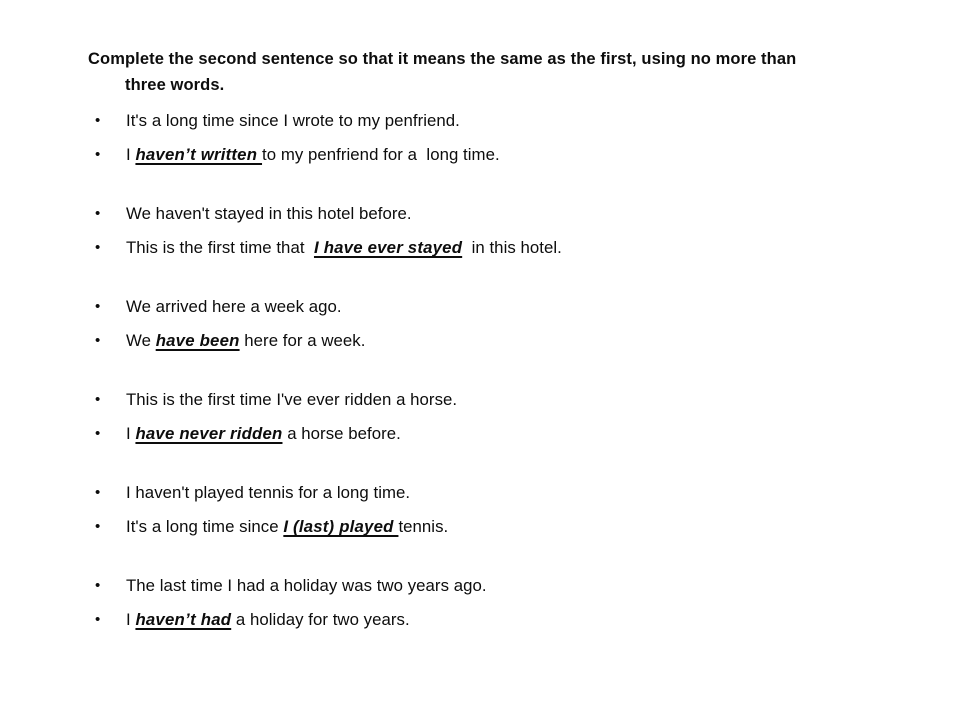  I want to click on bullet-row-response: • I have never ridden a horse before., so click(508, 434).